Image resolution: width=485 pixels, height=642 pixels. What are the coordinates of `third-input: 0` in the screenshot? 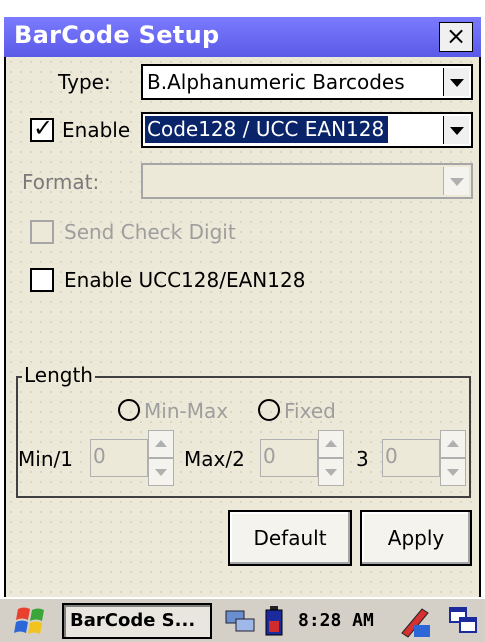 It's located at (411, 458).